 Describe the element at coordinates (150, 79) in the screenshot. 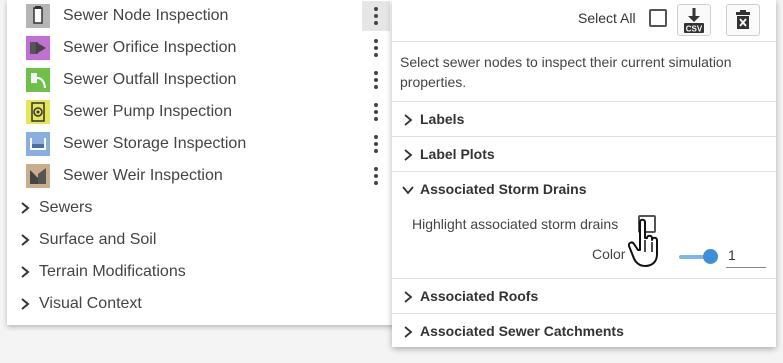

I see `inspection-label: Sewer Outfall Inspection` at that location.